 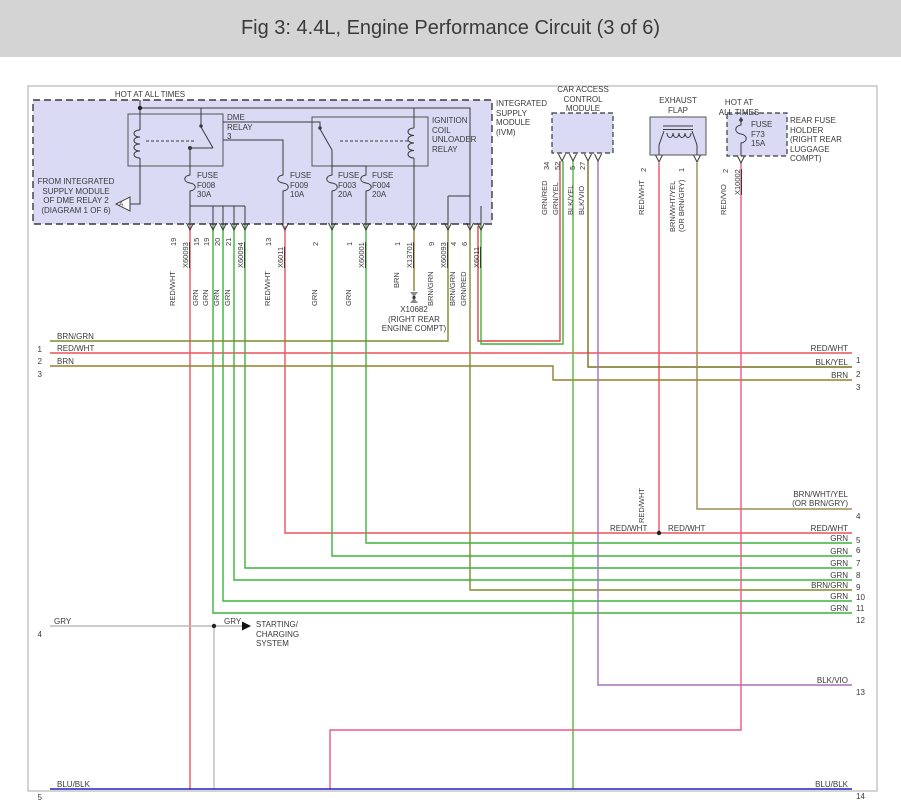 I want to click on exhaust-pin-number: 1, so click(x=681, y=169).